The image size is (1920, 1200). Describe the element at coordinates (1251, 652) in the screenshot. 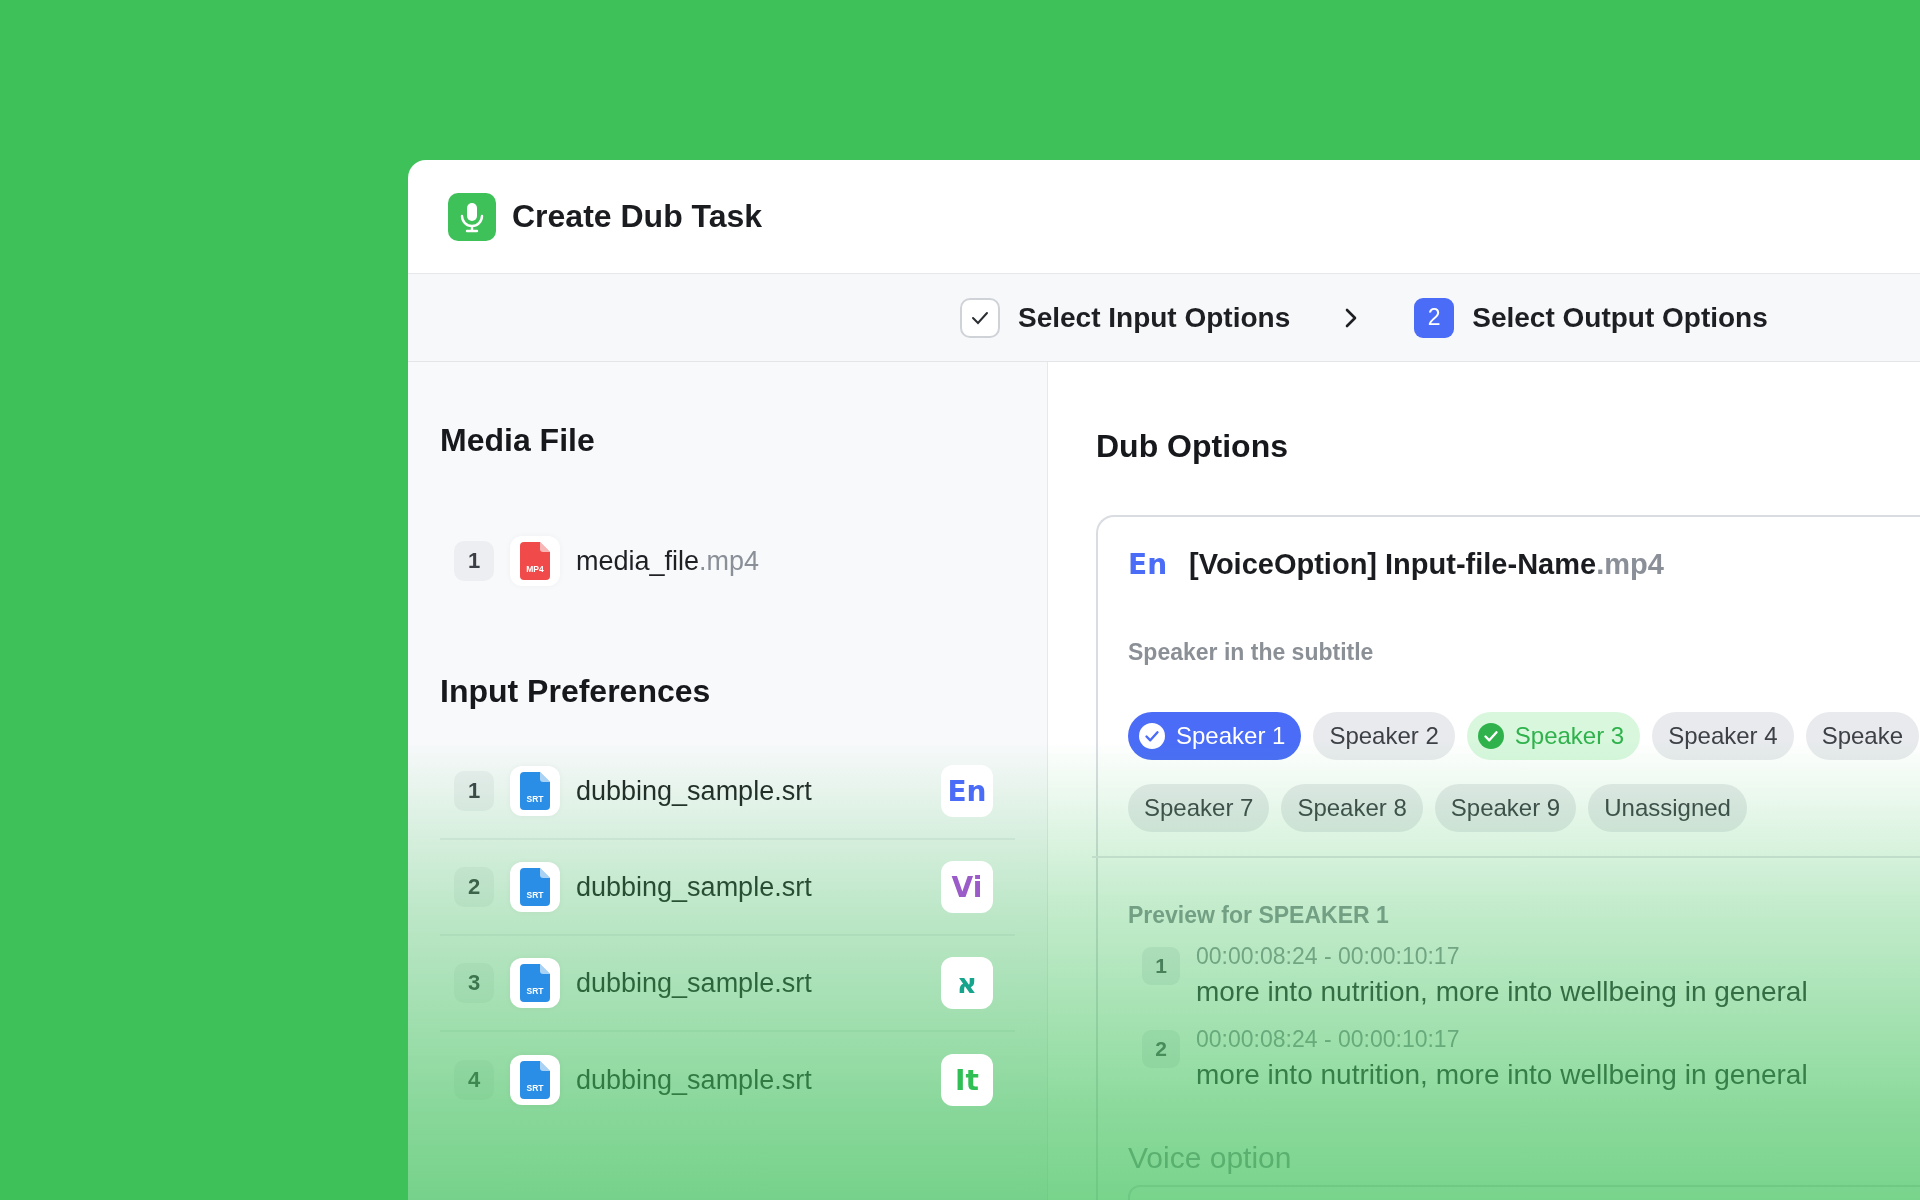

I see `field-label: Speaker in the subtitle` at that location.